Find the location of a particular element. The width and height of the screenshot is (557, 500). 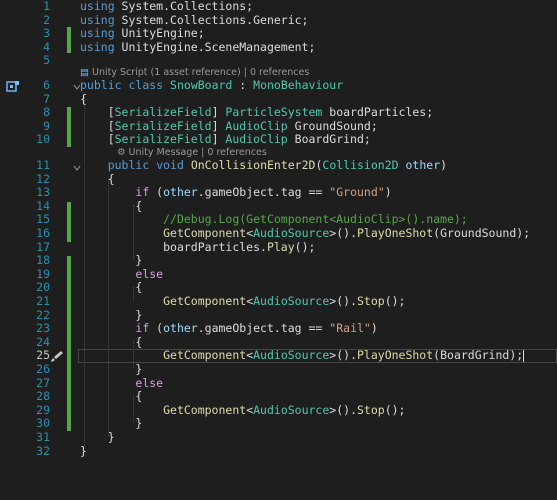

code-line-6: public class SnowBoard : MonoBehaviour is located at coordinates (211, 85).